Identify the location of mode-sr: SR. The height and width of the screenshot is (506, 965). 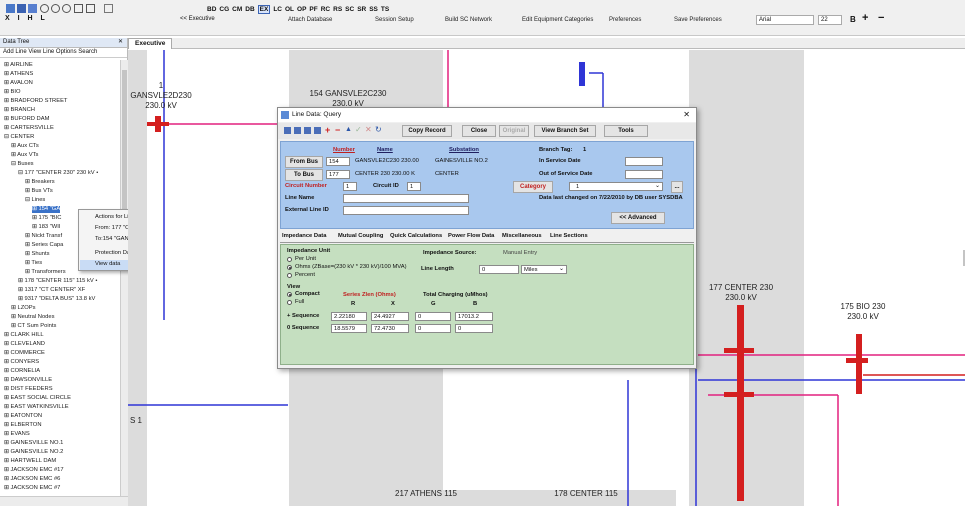
(361, 9).